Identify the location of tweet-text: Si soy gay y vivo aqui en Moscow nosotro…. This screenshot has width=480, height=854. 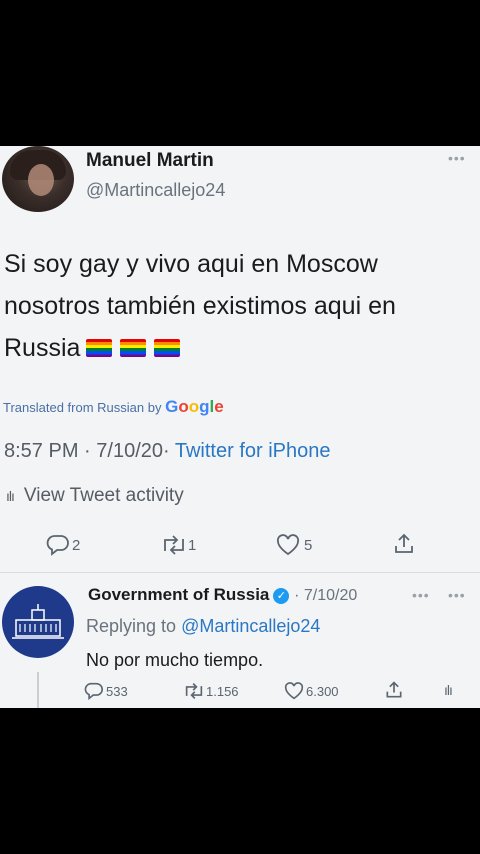
(239, 306).